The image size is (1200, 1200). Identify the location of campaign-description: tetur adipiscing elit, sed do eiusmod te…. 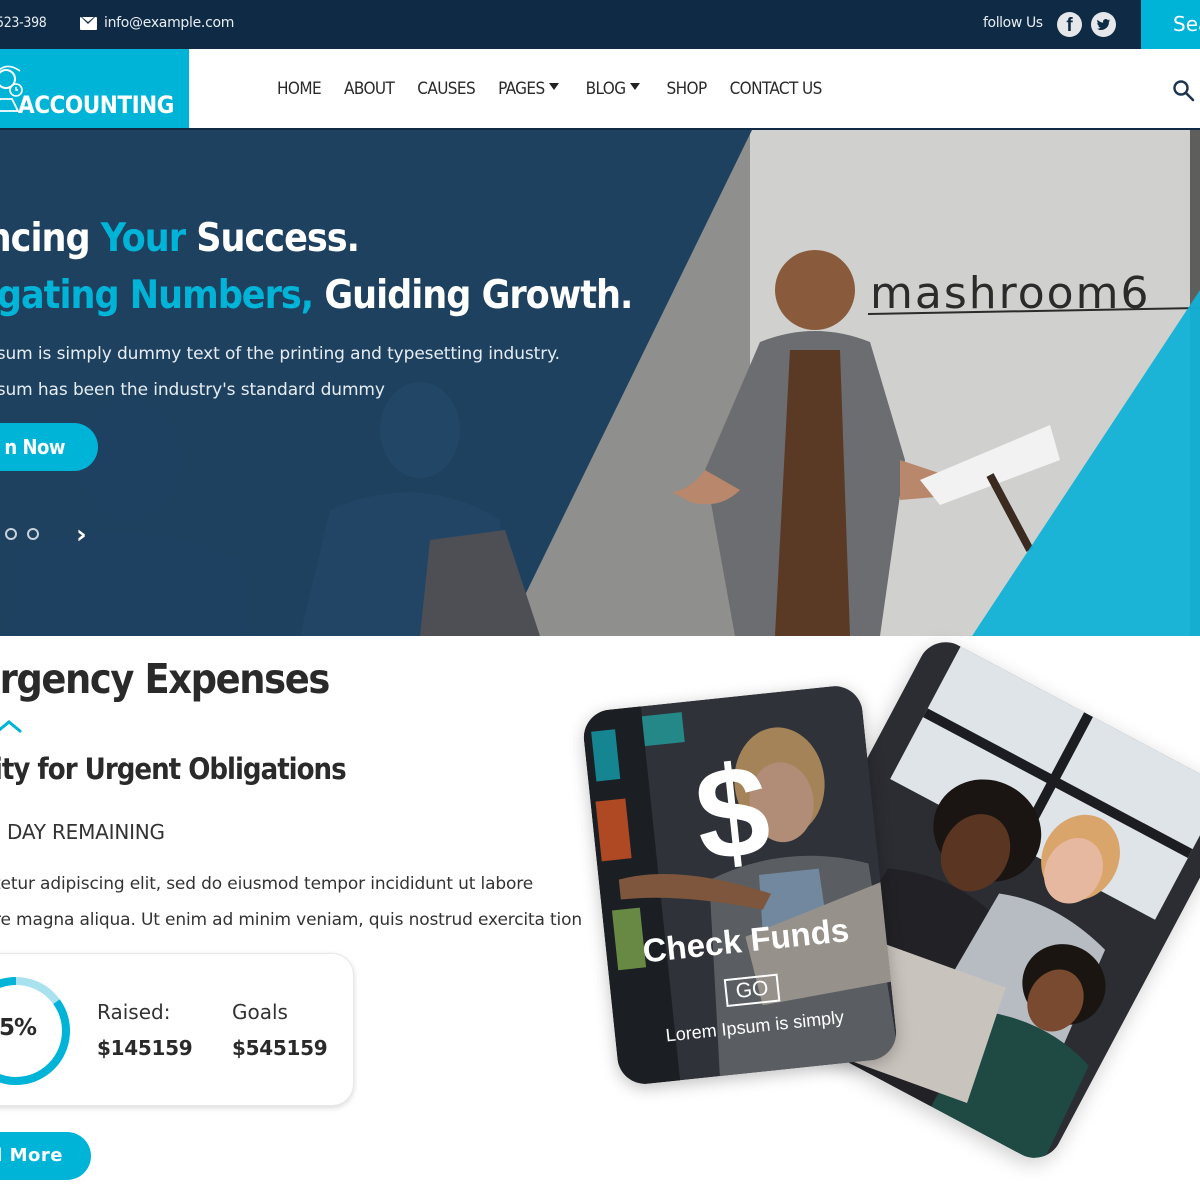
(291, 902).